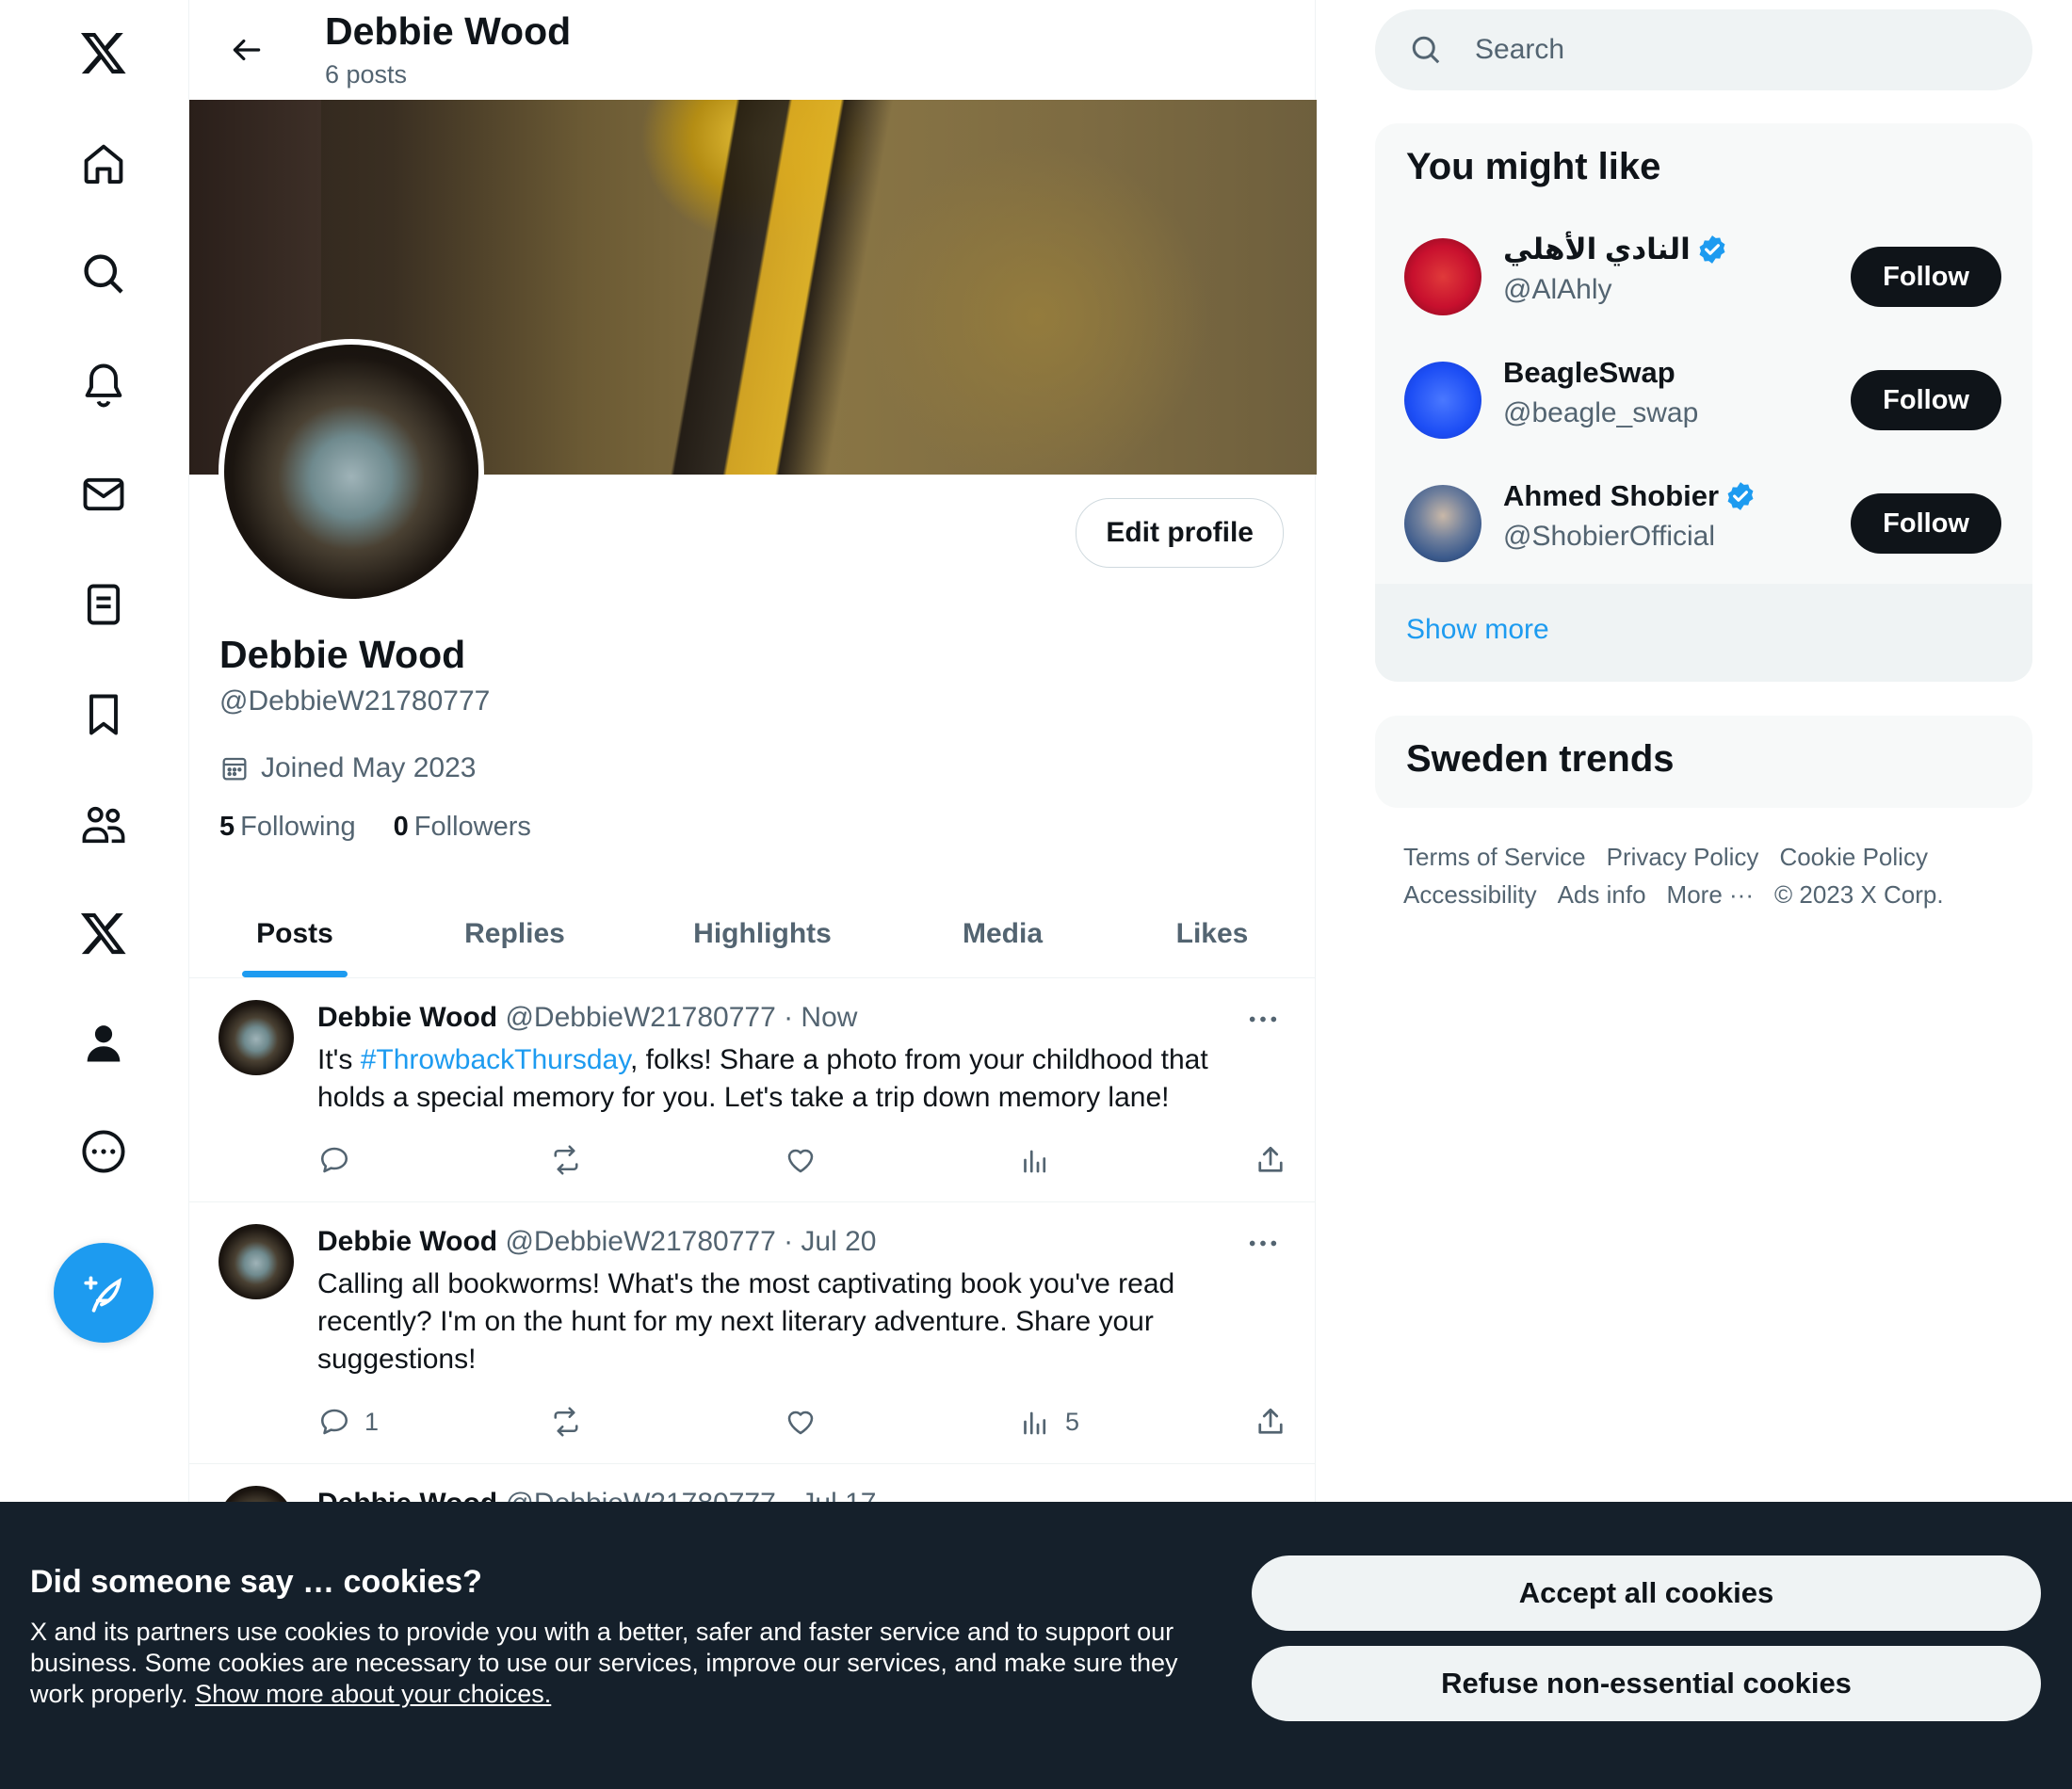 The height and width of the screenshot is (1789, 2072). I want to click on account-name-row: النادي الأهلي, so click(1615, 249).